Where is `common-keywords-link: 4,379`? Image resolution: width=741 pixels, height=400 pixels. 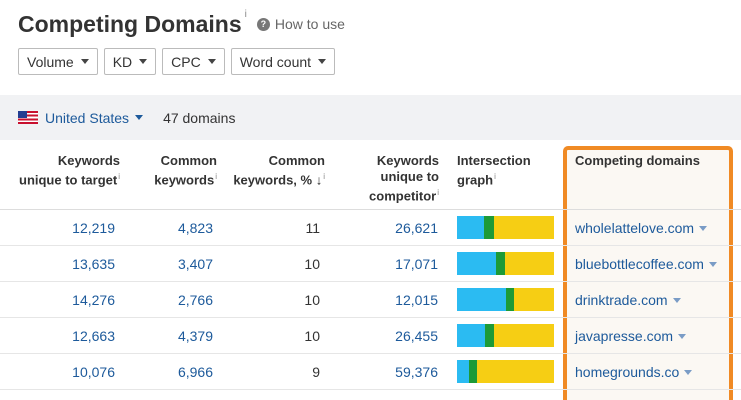
common-keywords-link: 4,379 is located at coordinates (195, 336).